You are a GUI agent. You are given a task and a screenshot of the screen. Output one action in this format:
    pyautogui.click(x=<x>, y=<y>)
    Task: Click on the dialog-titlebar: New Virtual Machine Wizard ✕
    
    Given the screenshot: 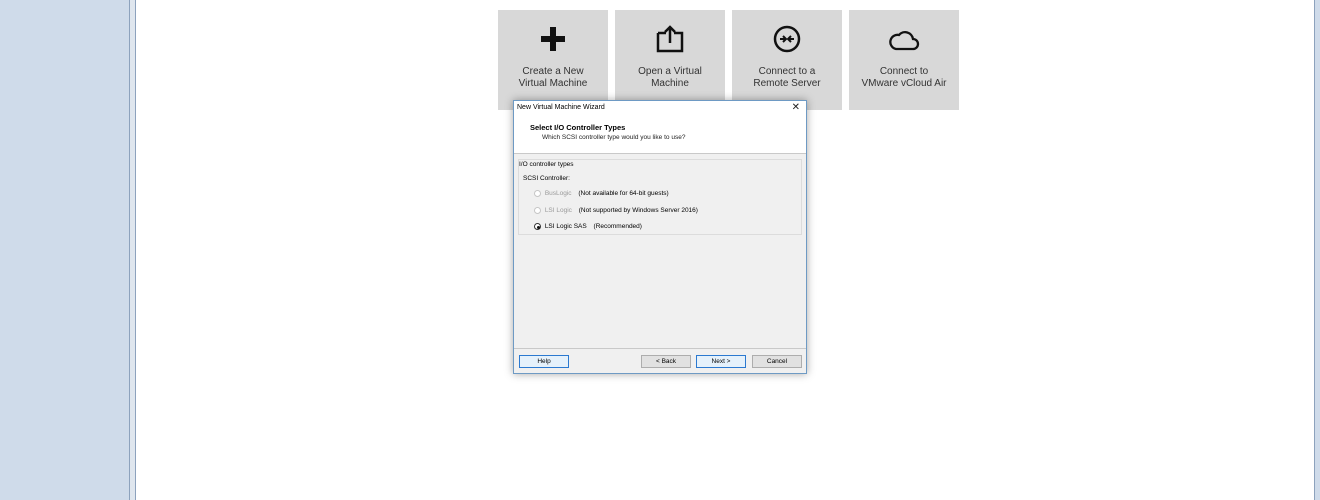 What is the action you would take?
    pyautogui.click(x=660, y=108)
    